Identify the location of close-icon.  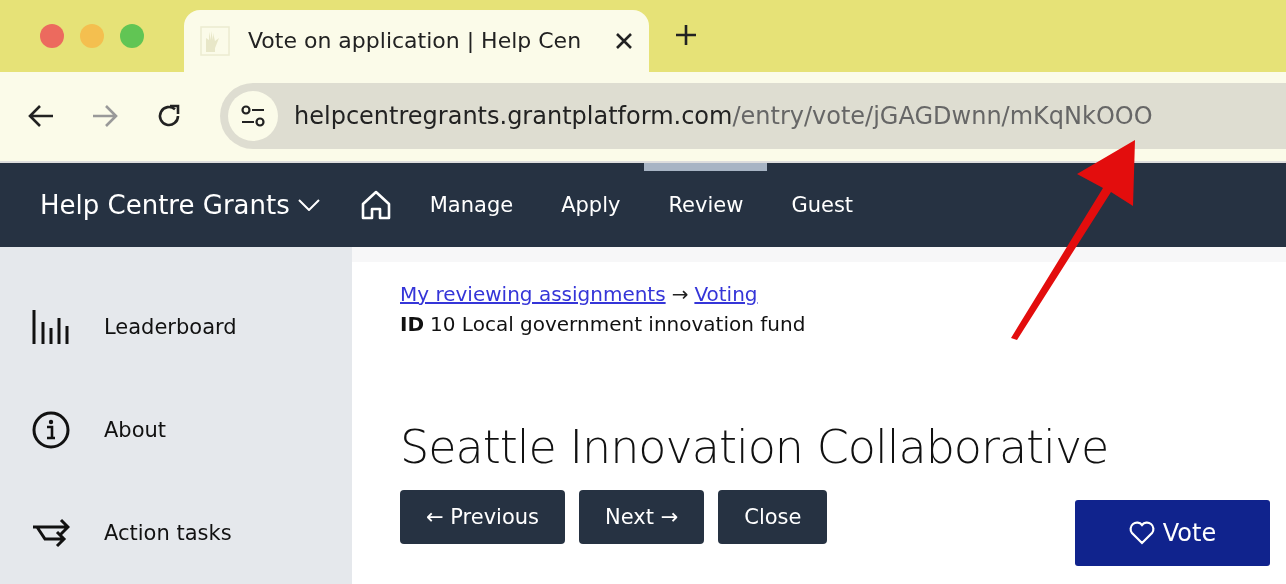
(624, 40).